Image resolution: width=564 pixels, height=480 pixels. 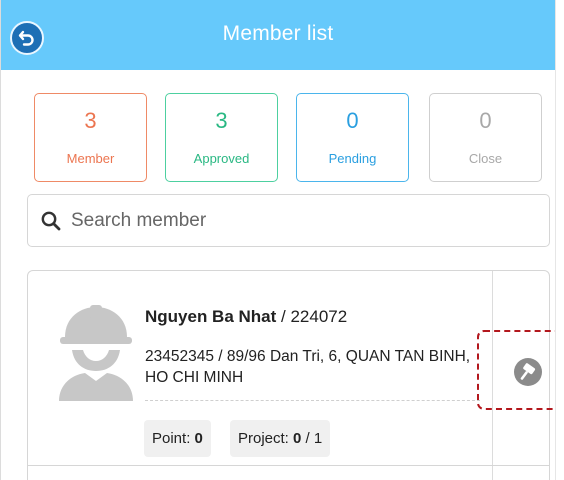 I want to click on search-icon, so click(x=51, y=221).